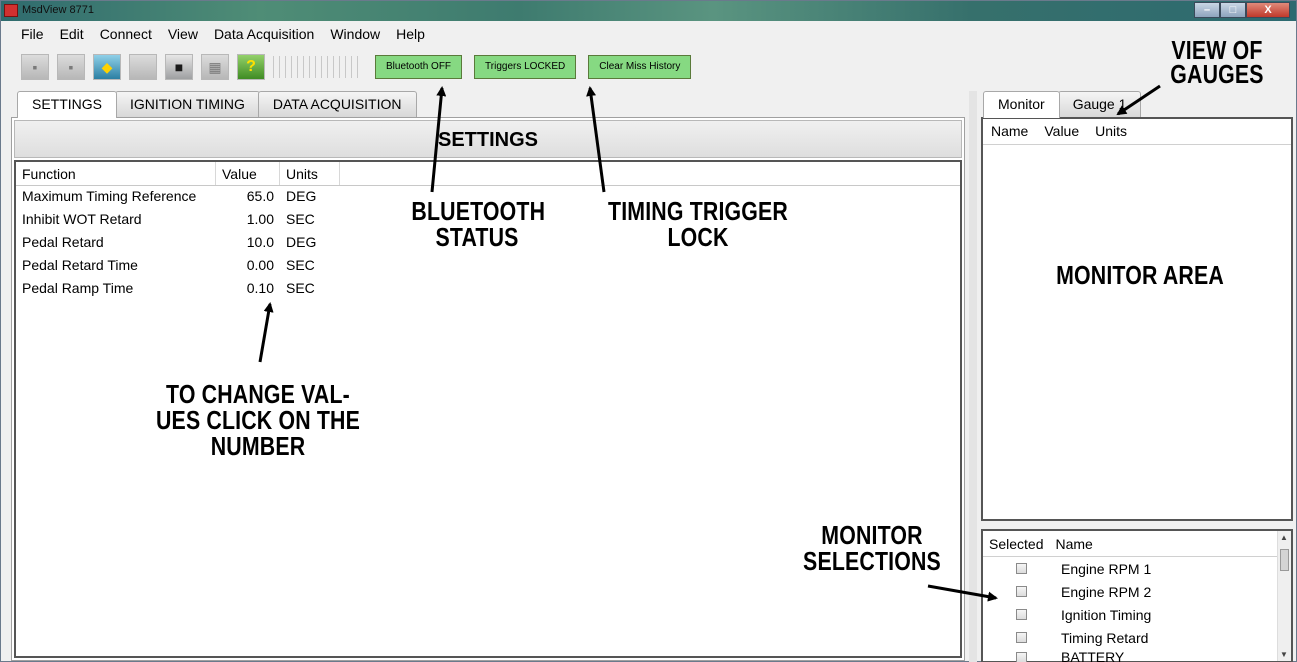 Image resolution: width=1297 pixels, height=662 pixels. What do you see at coordinates (248, 289) in the screenshot?
I see `row-value: 0.10` at bounding box center [248, 289].